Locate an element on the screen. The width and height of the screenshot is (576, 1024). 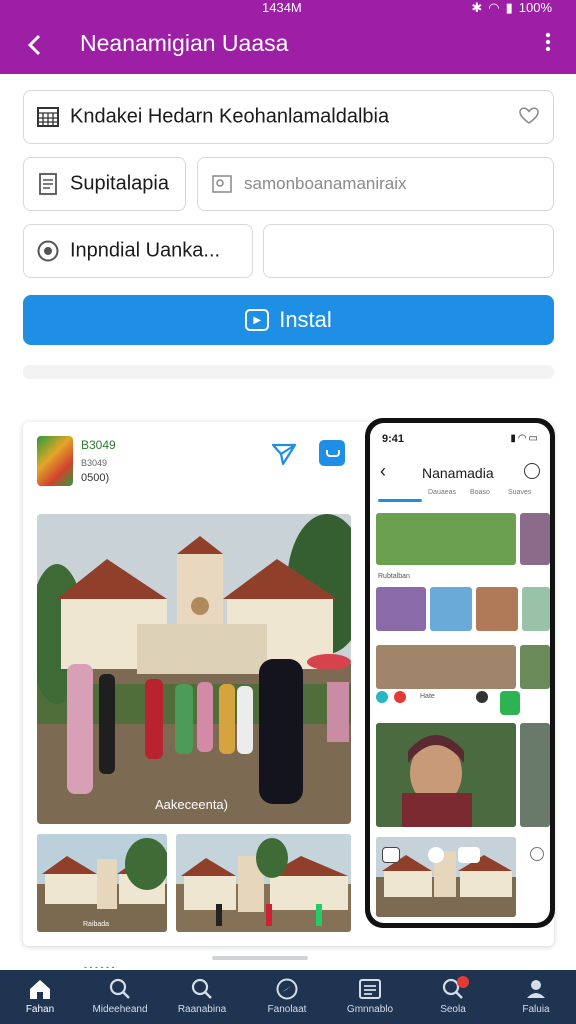
phone-tabs: Dauaeas Boaso Suaves is located at coordinates (463, 496).